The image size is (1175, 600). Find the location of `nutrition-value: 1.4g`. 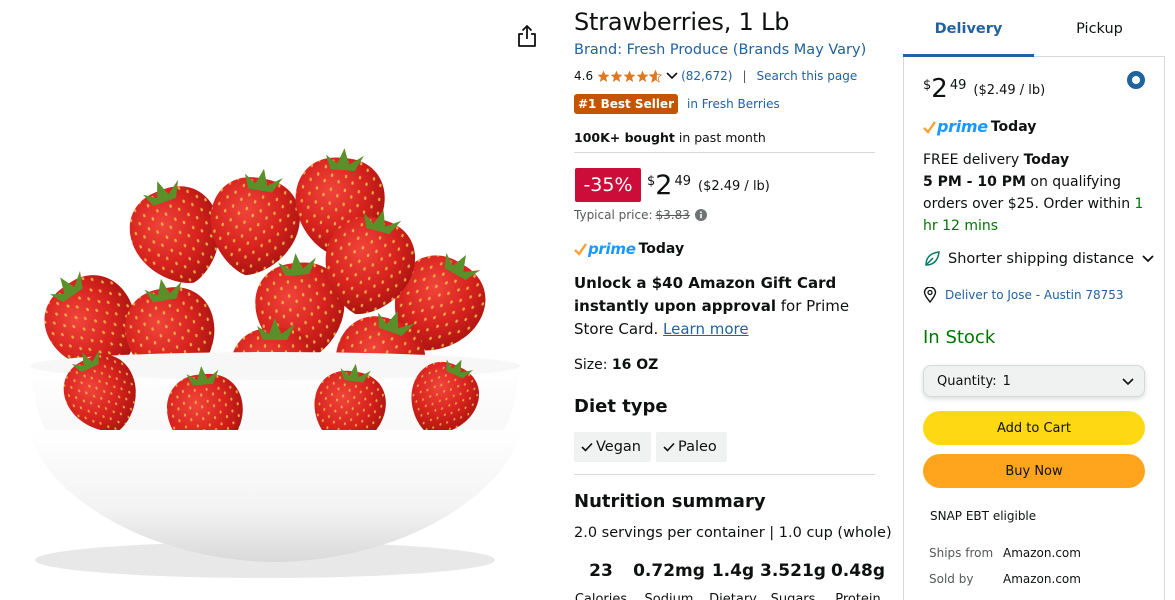

nutrition-value: 1.4g is located at coordinates (733, 571).